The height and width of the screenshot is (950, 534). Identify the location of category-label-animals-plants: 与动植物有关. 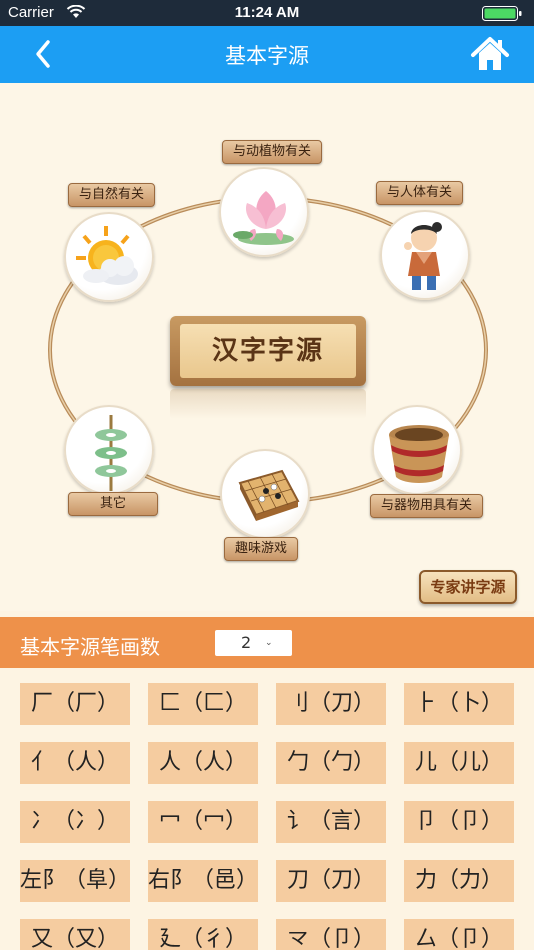
(272, 152).